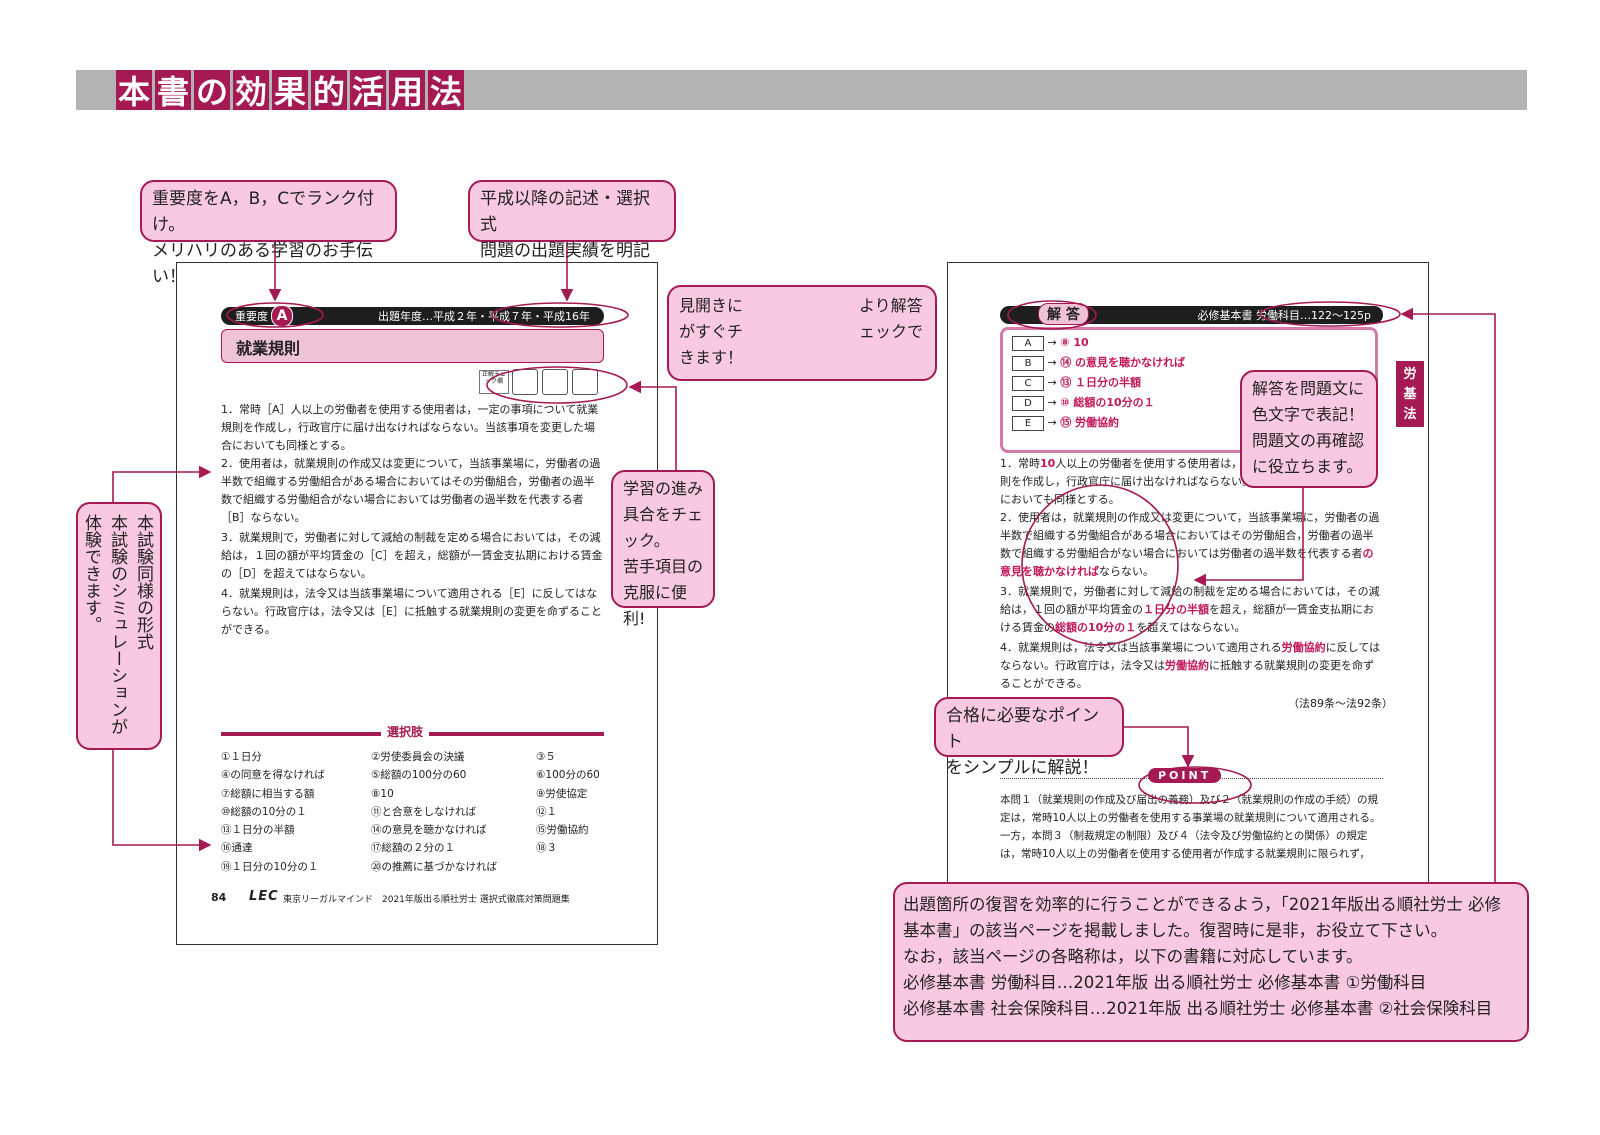 The height and width of the screenshot is (1135, 1600). Describe the element at coordinates (263, 212) in the screenshot. I see `callout-line: 重要度をA，B，Cでランク付け。` at that location.